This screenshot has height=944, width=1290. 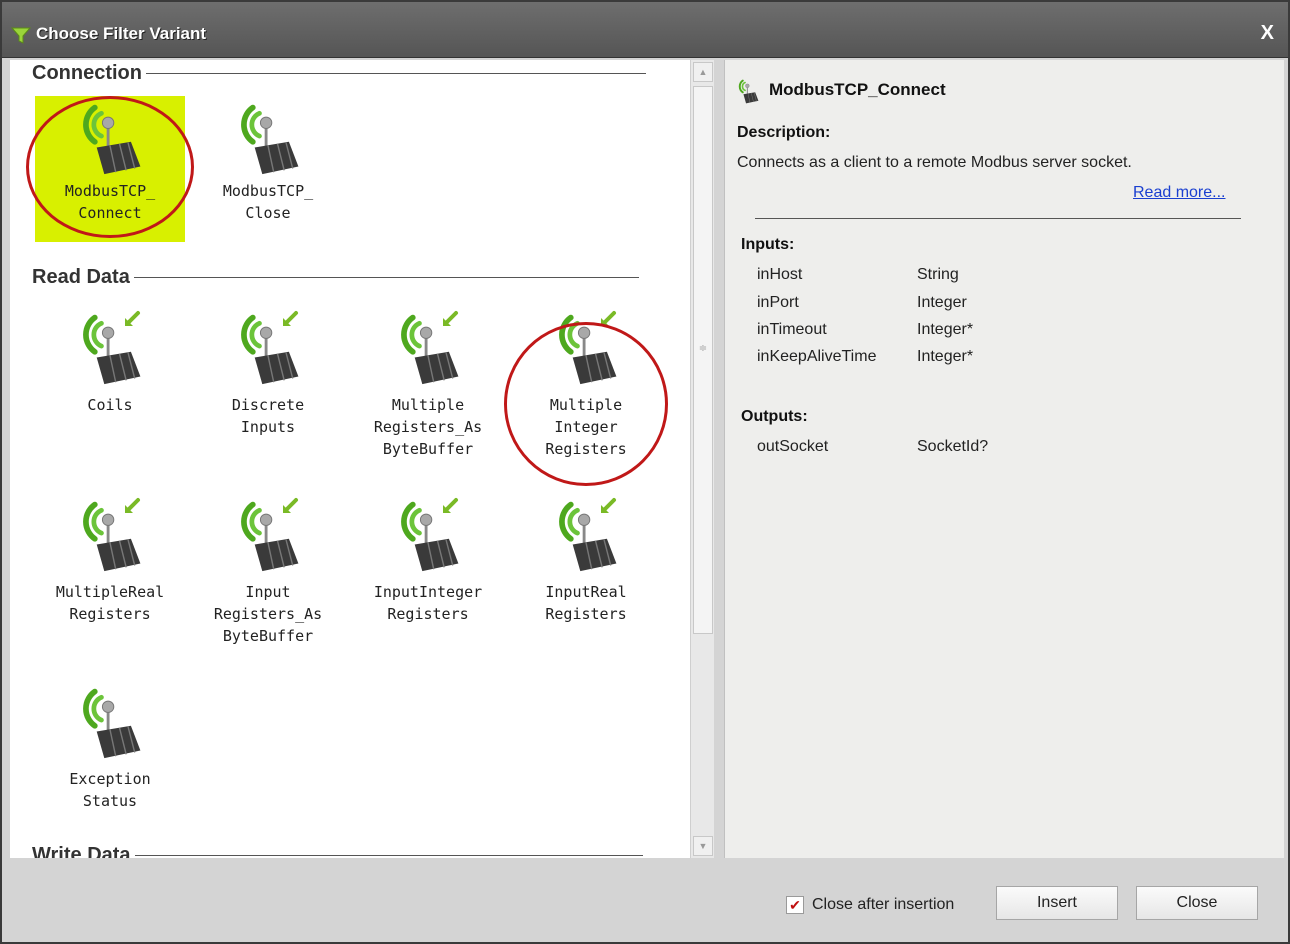 What do you see at coordinates (862, 303) in the screenshot?
I see `input-param-row: inPort Integer` at bounding box center [862, 303].